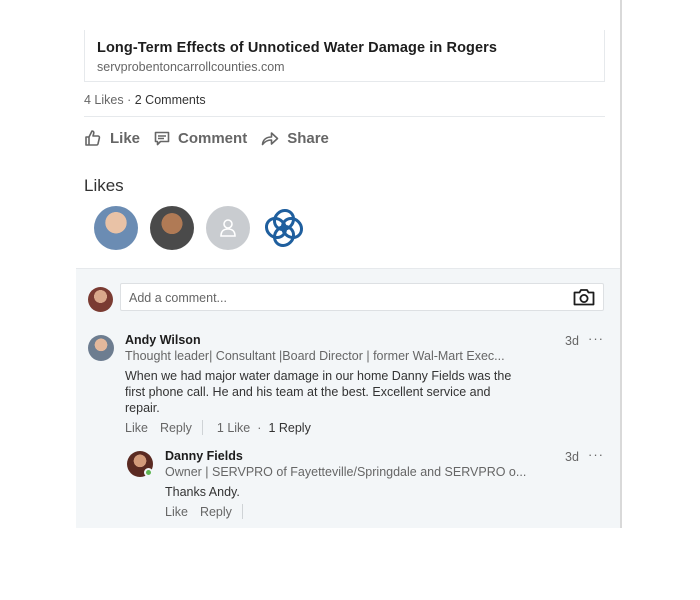 The width and height of the screenshot is (700, 600). What do you see at coordinates (596, 454) in the screenshot?
I see `reply-menu-icon: ···` at bounding box center [596, 454].